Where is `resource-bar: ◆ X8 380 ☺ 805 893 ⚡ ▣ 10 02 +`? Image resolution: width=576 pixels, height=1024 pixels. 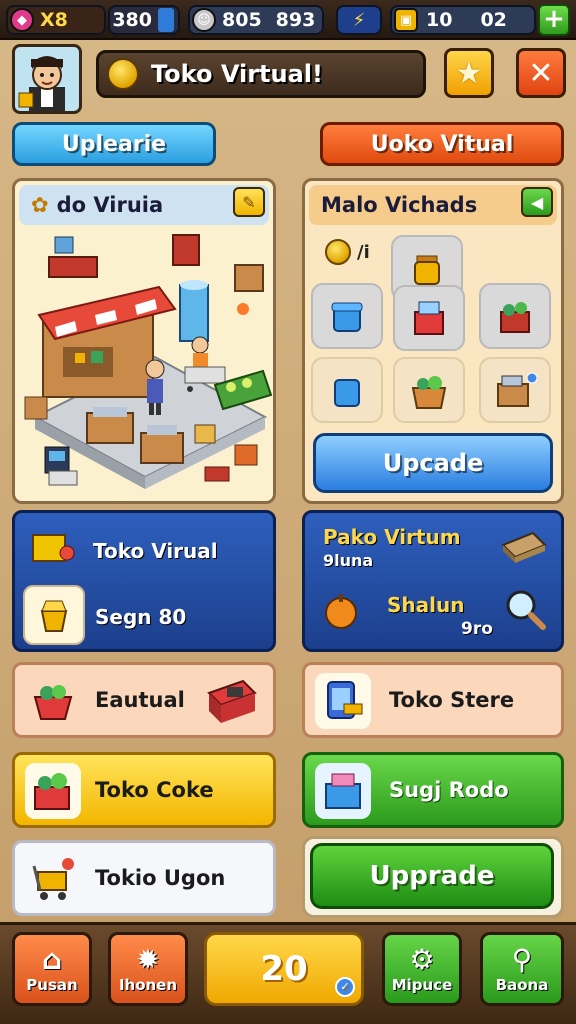
resource-bar: ◆ X8 380 ☺ 805 893 ⚡ ▣ 10 02 + is located at coordinates (288, 20).